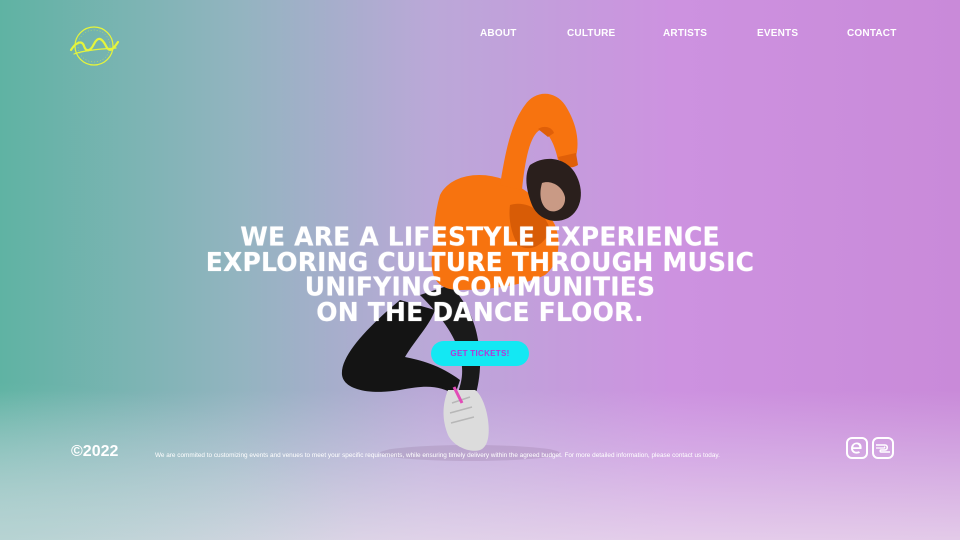 Image resolution: width=960 pixels, height=540 pixels. I want to click on brand-logo, so click(94, 46).